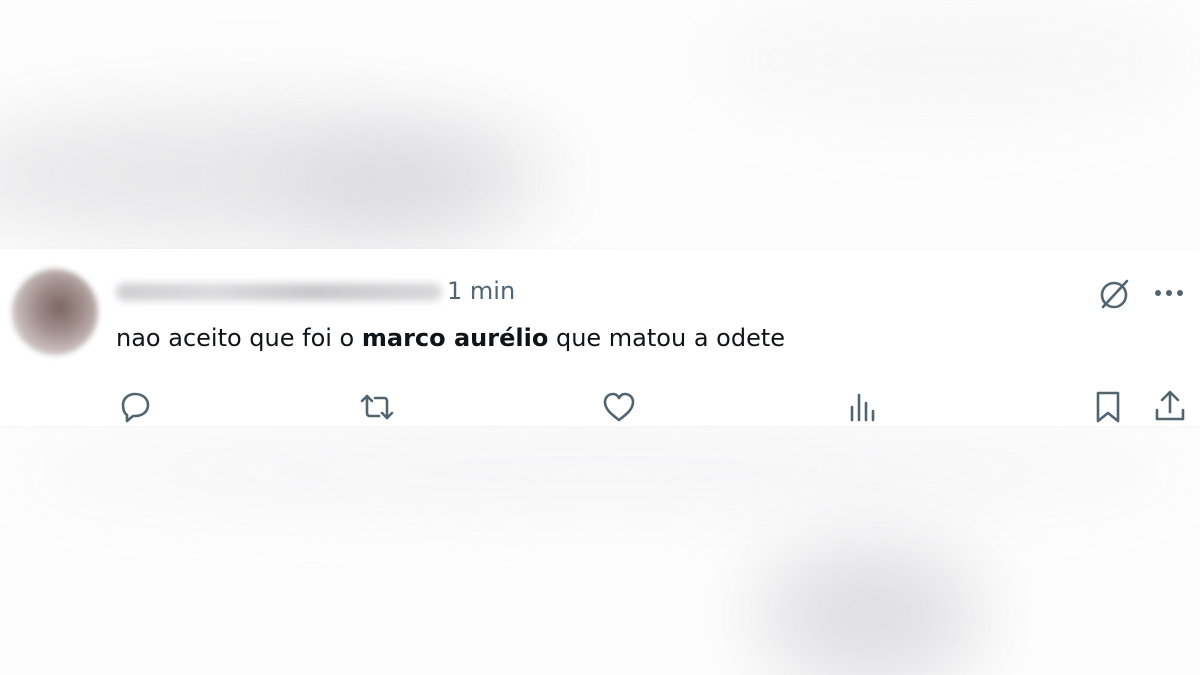 This screenshot has height=675, width=1200. Describe the element at coordinates (455, 338) in the screenshot. I see `post-text-bold: marco aurélio` at that location.